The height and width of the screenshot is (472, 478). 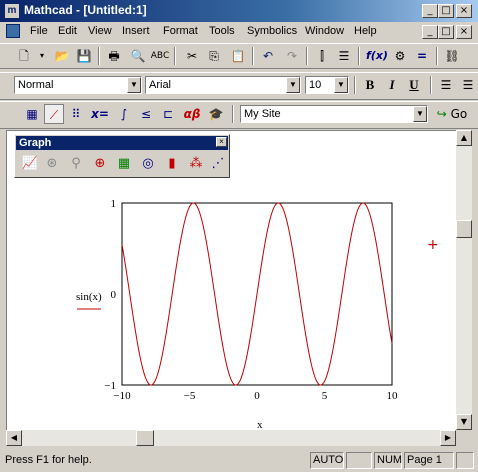 What do you see at coordinates (464, 11) in the screenshot?
I see `close-button: ×` at bounding box center [464, 11].